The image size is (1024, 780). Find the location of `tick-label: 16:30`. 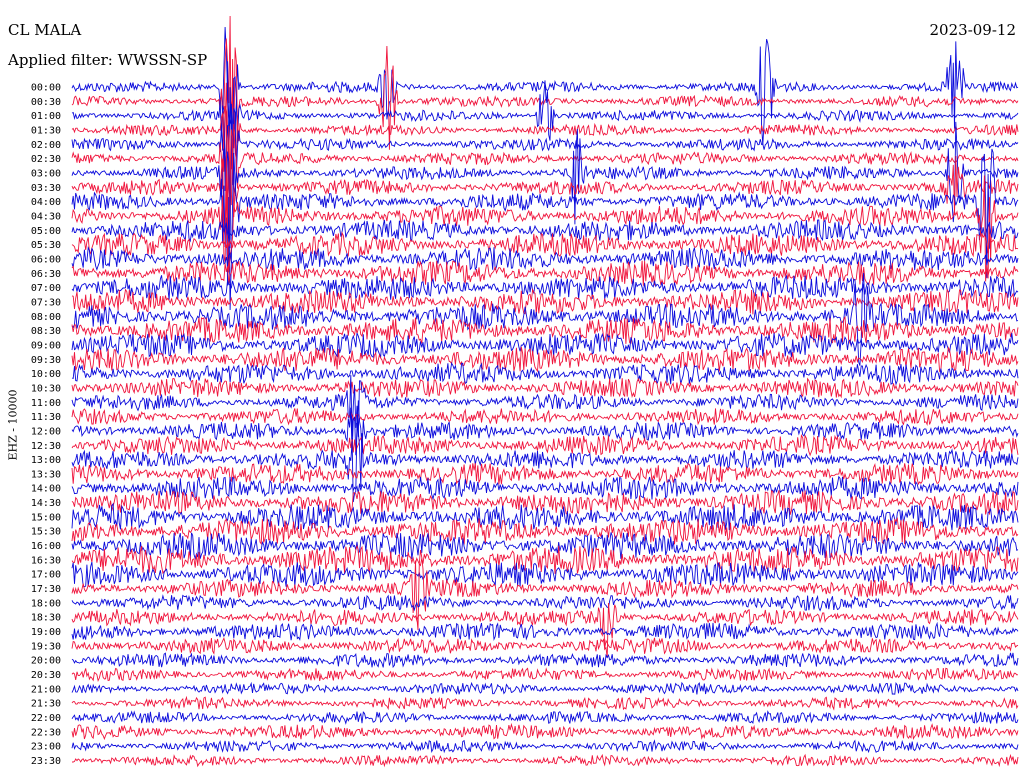

tick-label: 16:30 is located at coordinates (46, 560).